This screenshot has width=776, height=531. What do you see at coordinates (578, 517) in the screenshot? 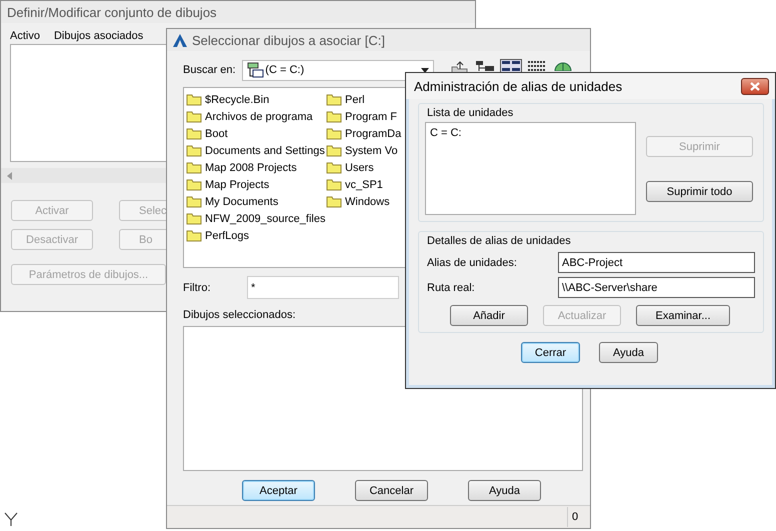
I see `status-count: 0` at bounding box center [578, 517].